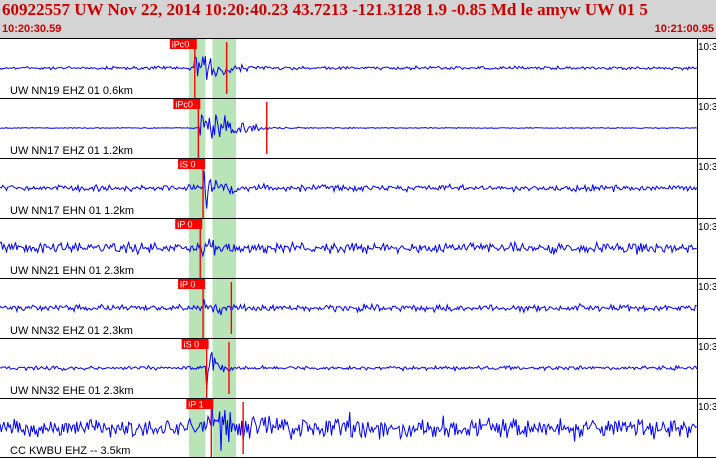  What do you see at coordinates (71, 151) in the screenshot?
I see `station-label: UW NN17 EHZ 01 1.2km` at bounding box center [71, 151].